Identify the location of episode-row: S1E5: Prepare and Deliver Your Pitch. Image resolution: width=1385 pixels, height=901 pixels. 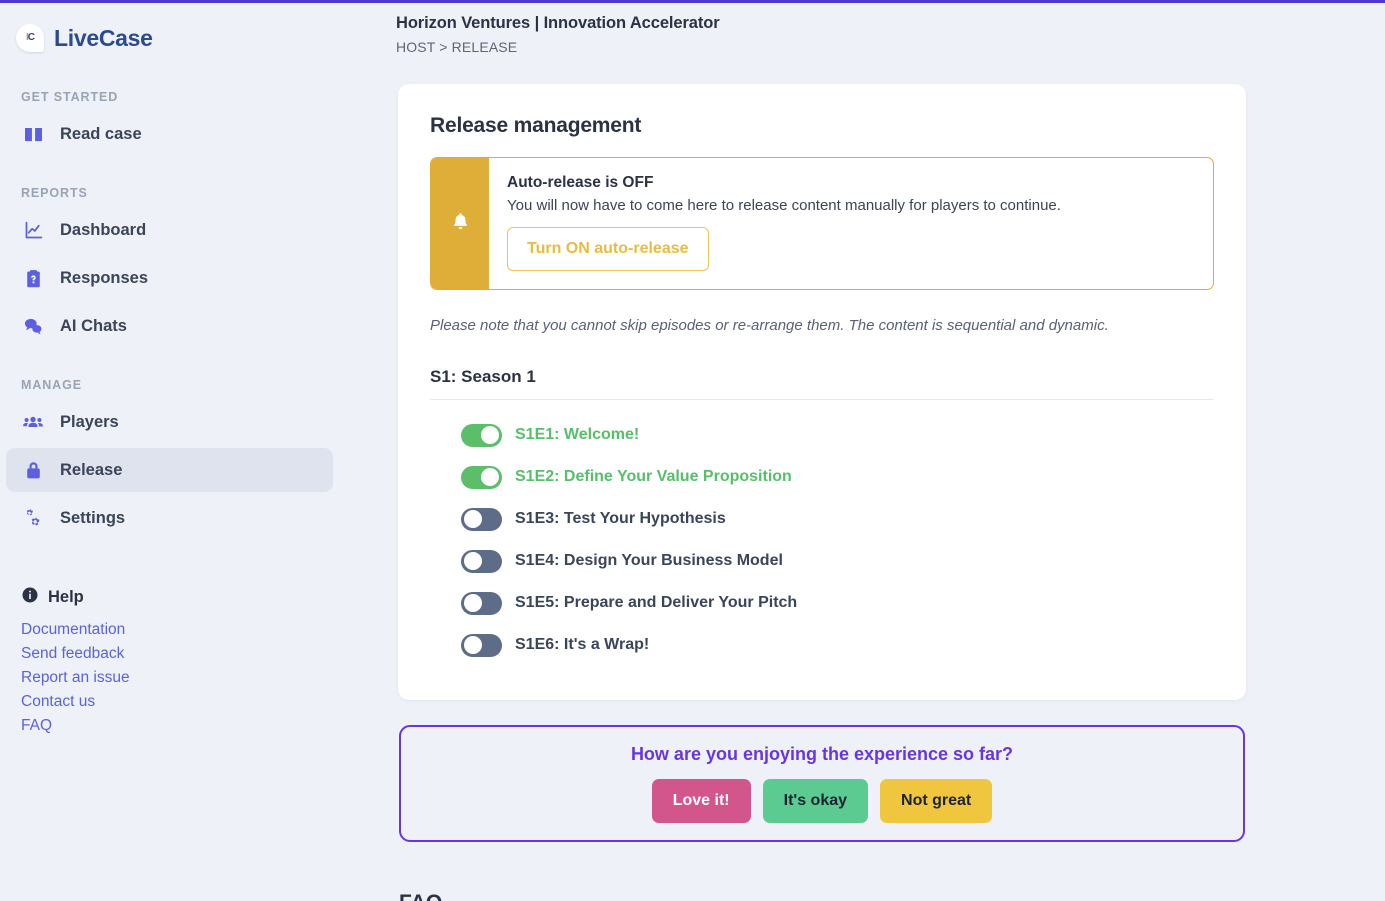
(837, 603).